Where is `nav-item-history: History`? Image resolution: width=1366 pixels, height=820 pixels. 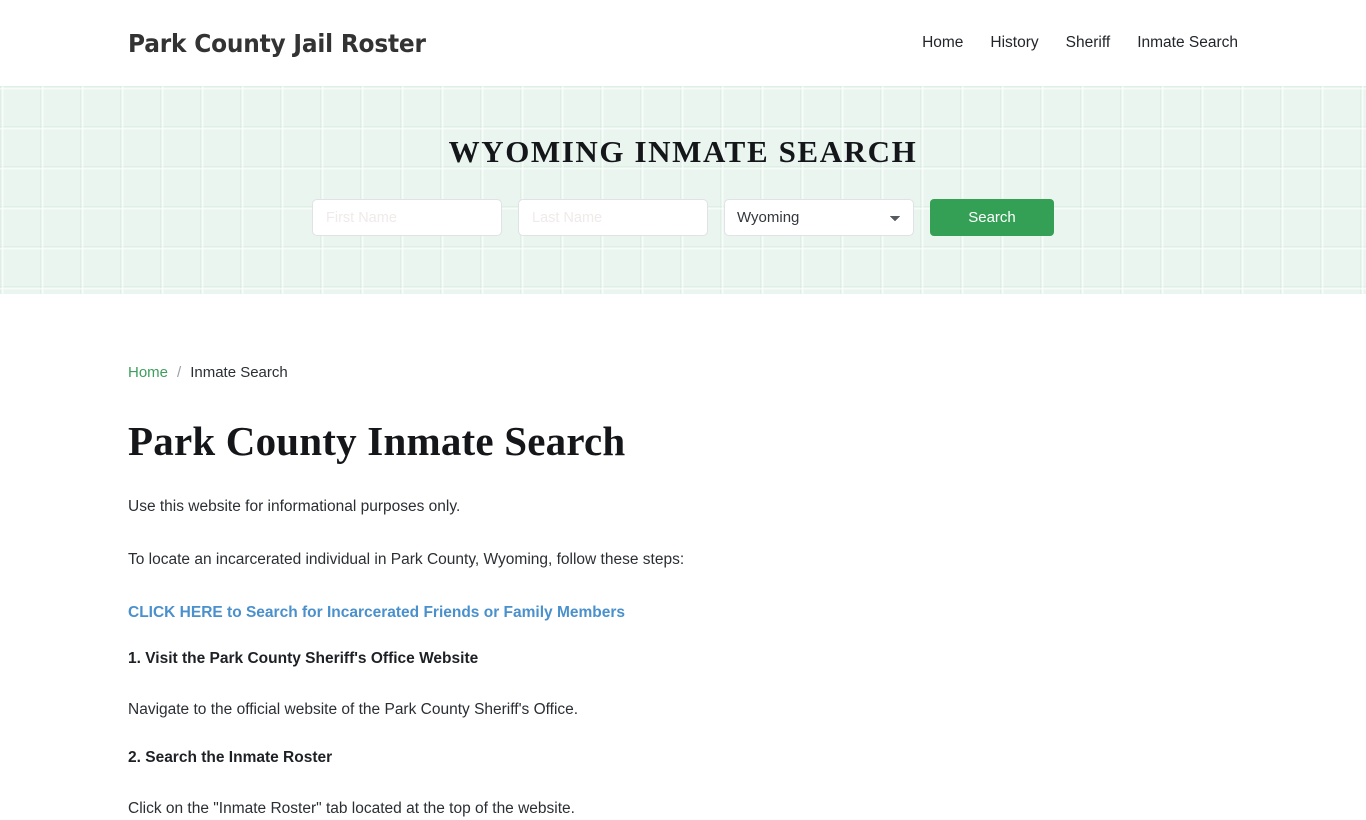 nav-item-history: History is located at coordinates (1014, 43).